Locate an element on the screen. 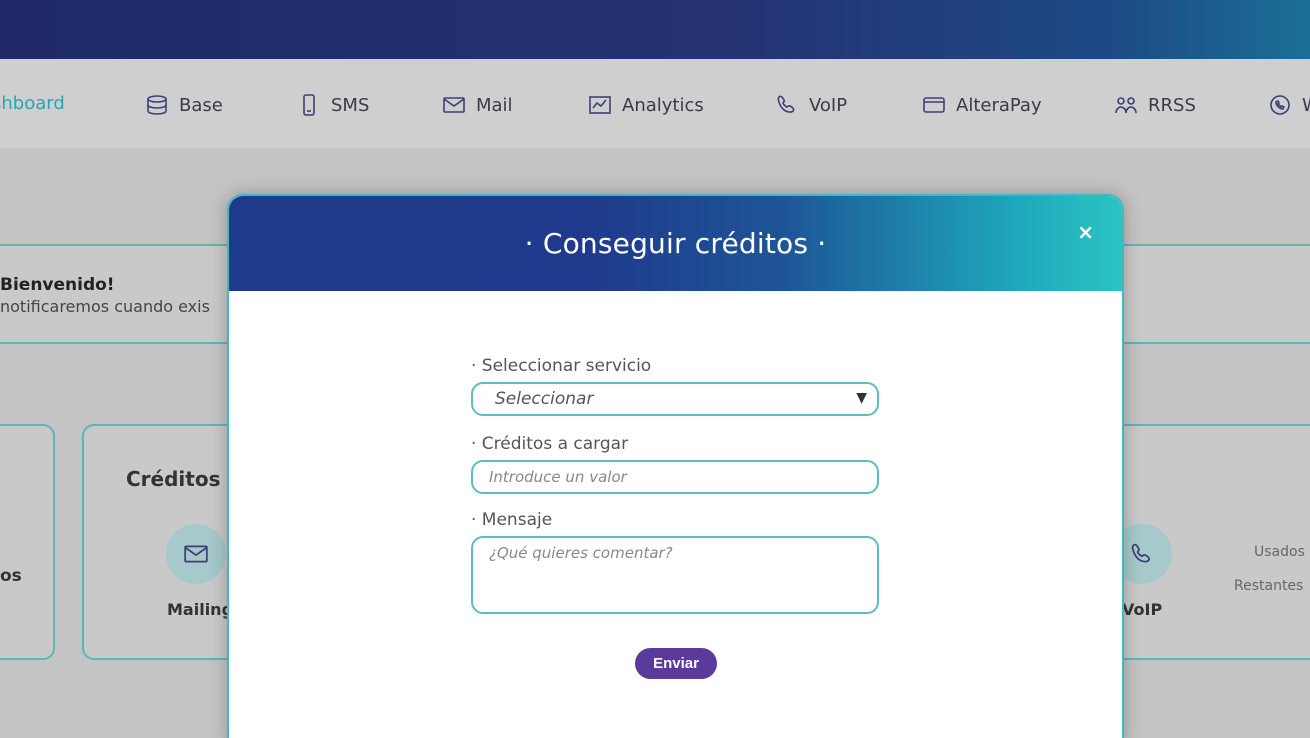 Image resolution: width=1310 pixels, height=738 pixels. nav-item-analytics: Analytics is located at coordinates (646, 105).